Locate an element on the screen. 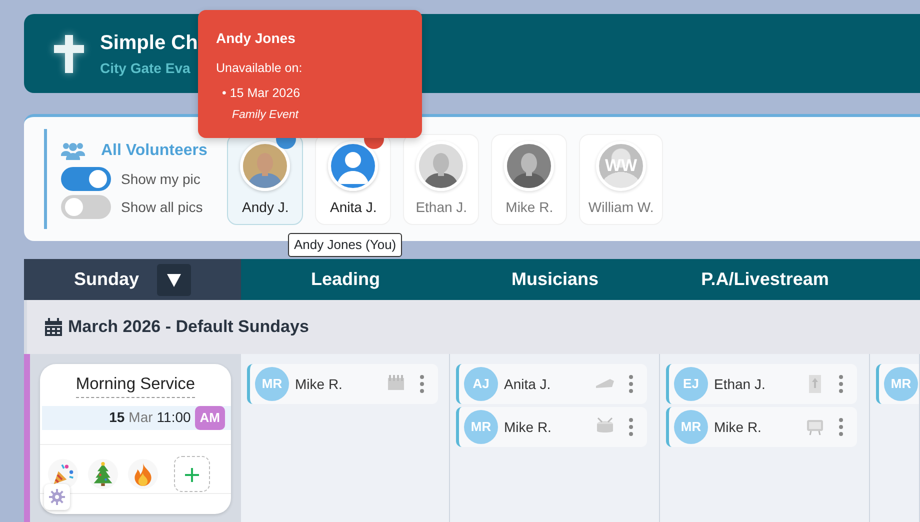 The height and width of the screenshot is (522, 920). volunteer-name: Andy J. is located at coordinates (265, 207).